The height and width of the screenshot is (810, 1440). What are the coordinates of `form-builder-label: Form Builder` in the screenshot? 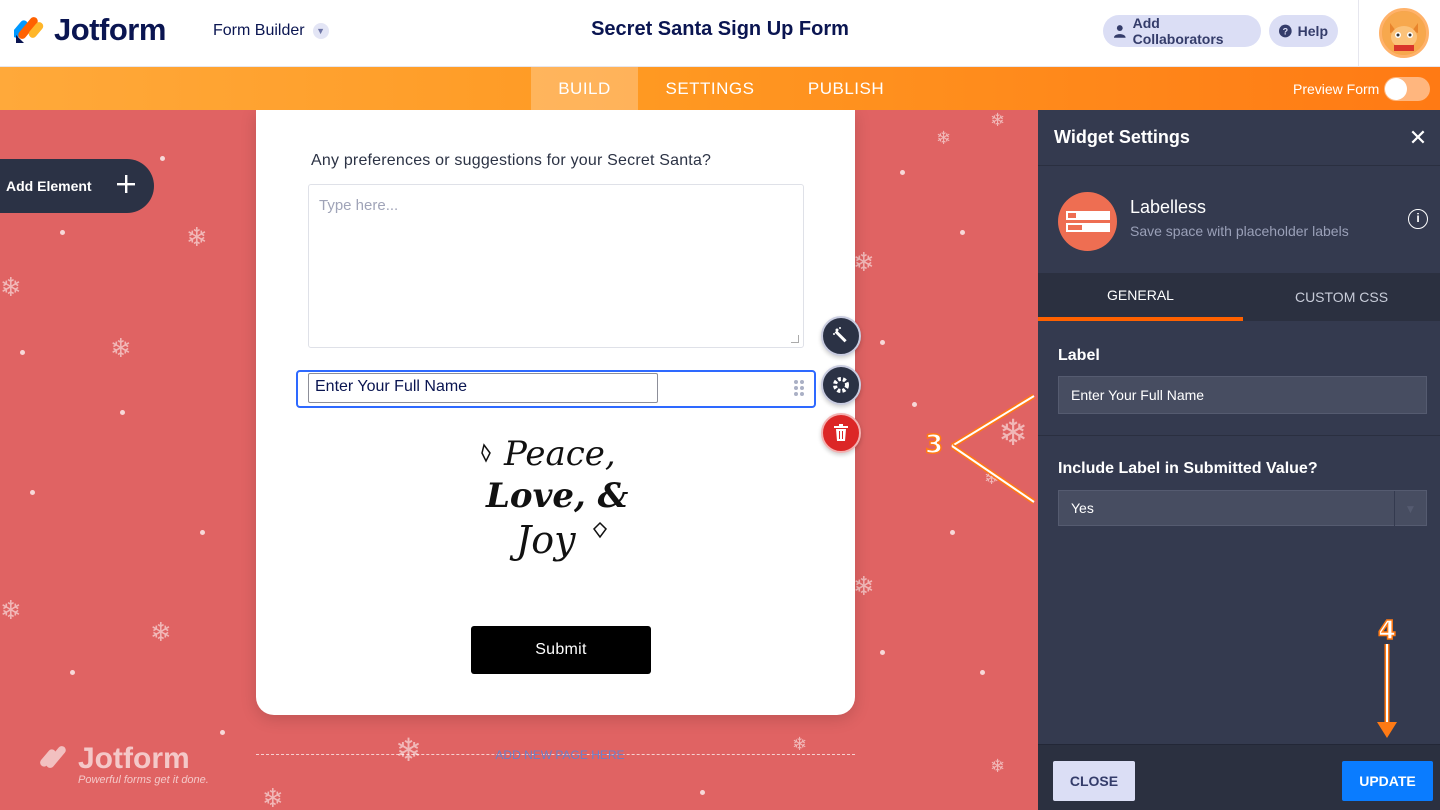 It's located at (259, 30).